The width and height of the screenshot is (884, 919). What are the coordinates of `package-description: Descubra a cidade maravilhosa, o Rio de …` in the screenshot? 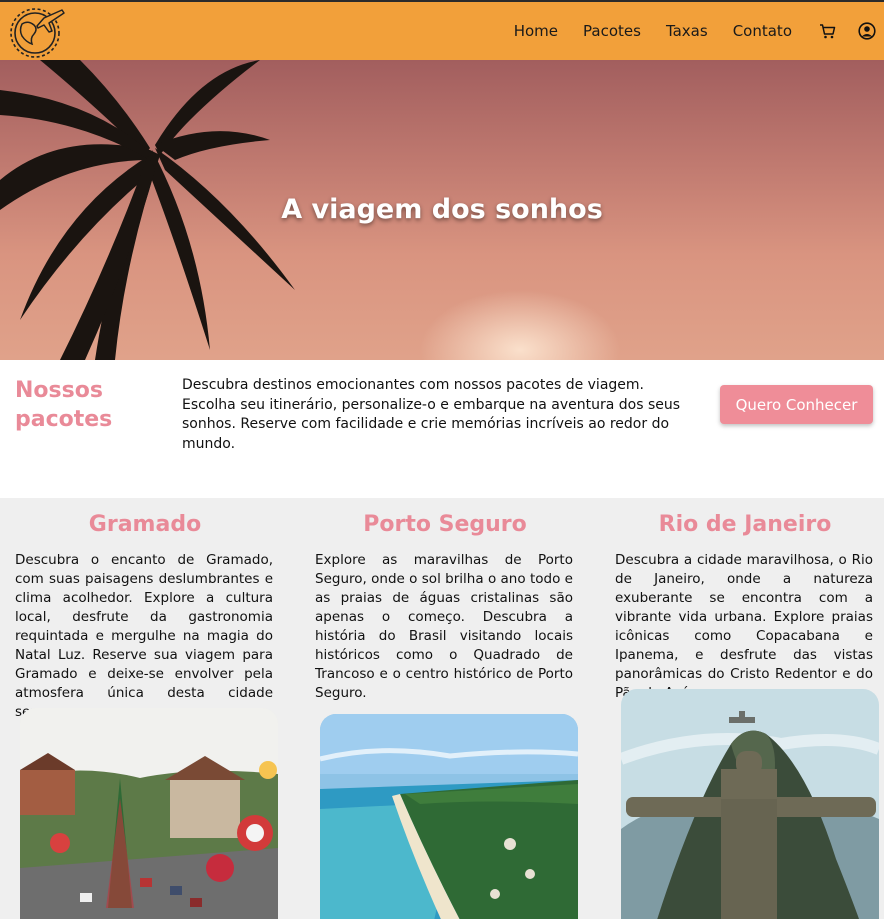 It's located at (744, 626).